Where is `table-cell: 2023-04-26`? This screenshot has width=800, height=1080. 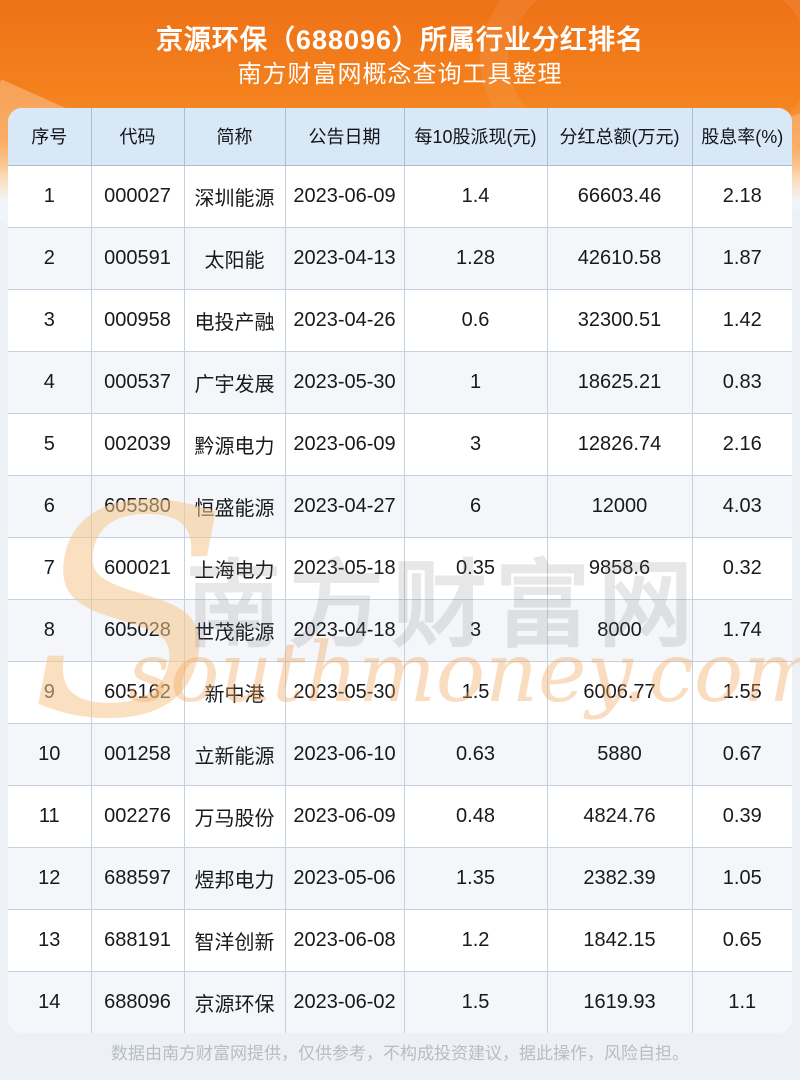
table-cell: 2023-04-26 is located at coordinates (344, 320).